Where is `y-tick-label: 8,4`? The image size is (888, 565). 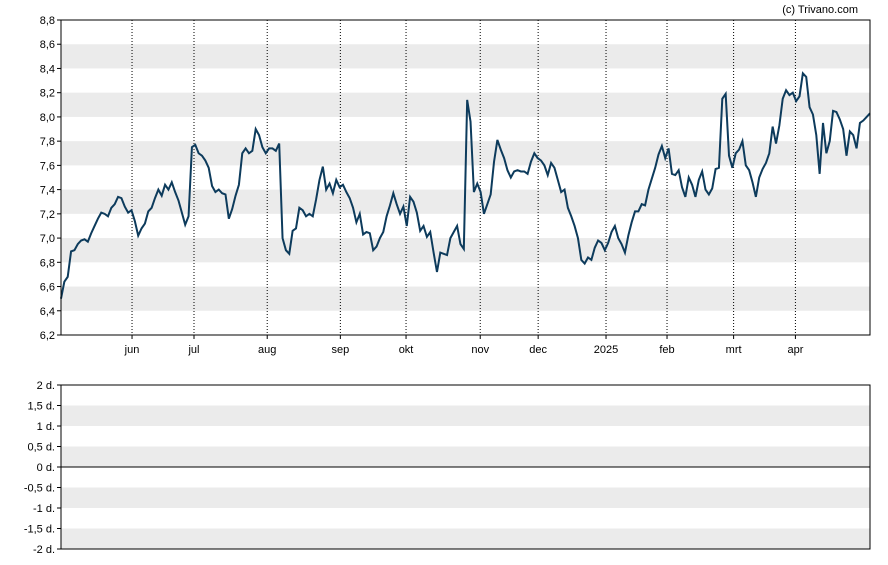
y-tick-label: 8,4 is located at coordinates (47, 69).